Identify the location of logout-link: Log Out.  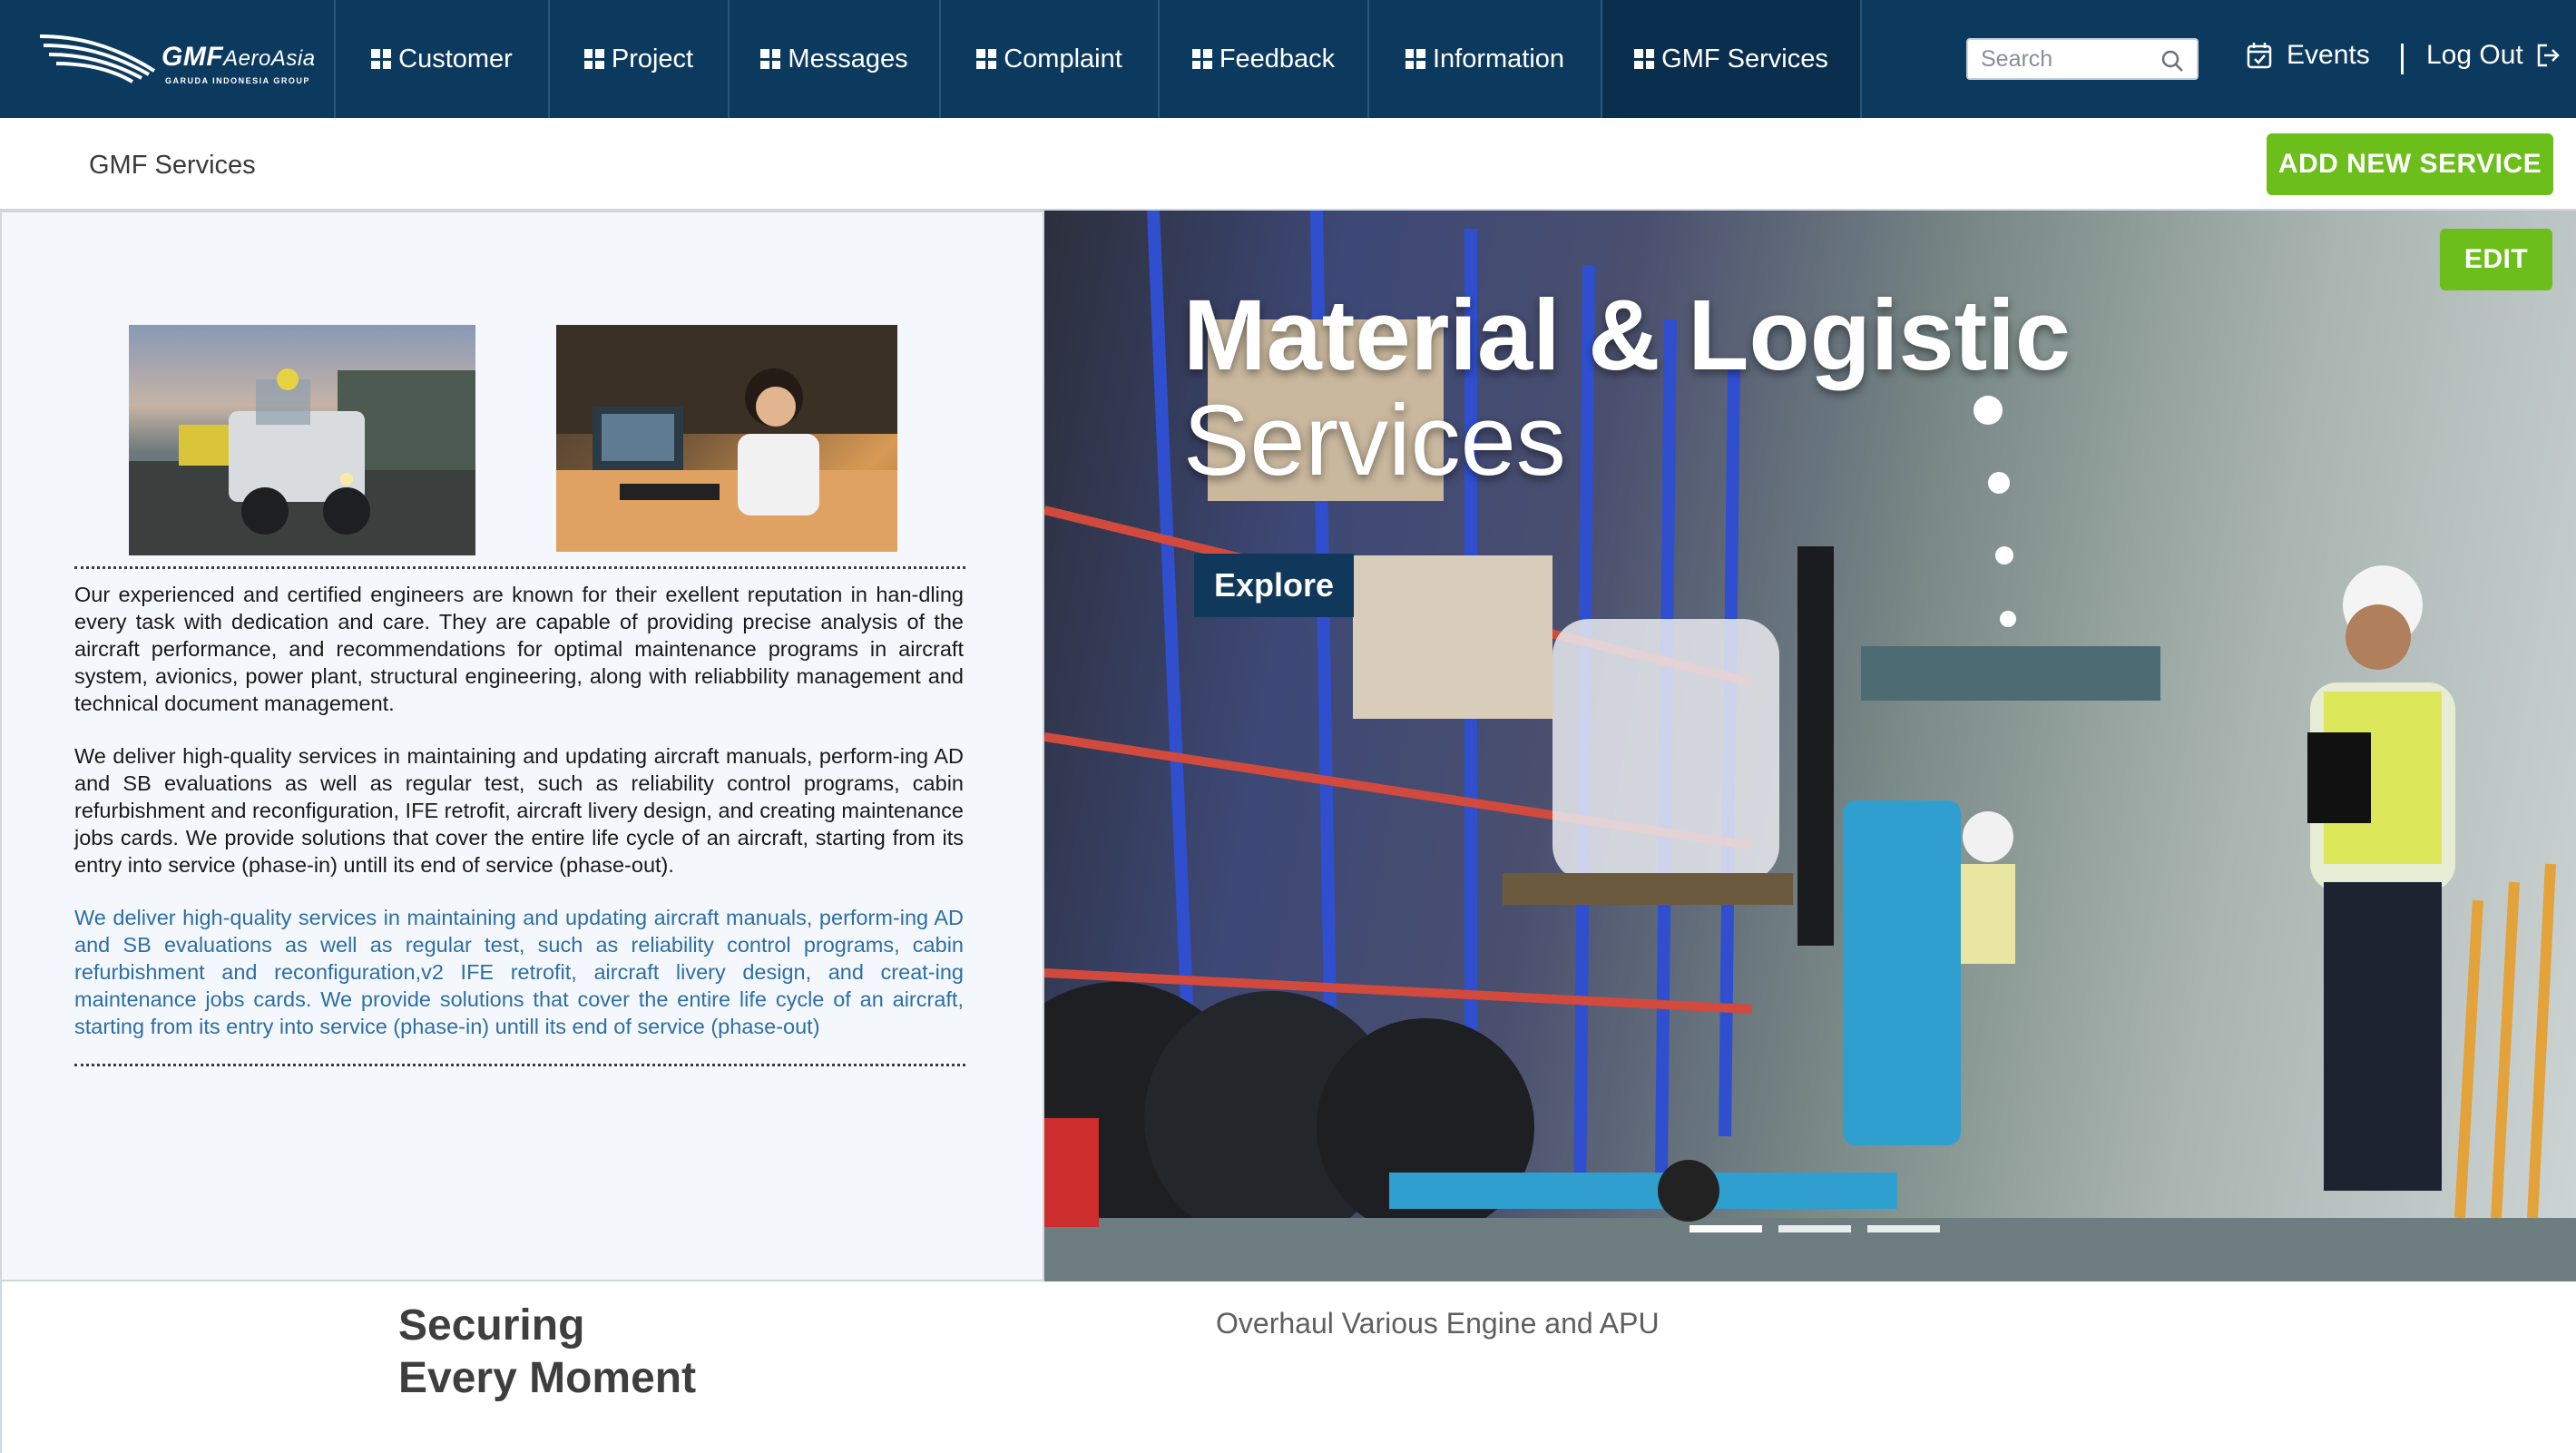
(2493, 55).